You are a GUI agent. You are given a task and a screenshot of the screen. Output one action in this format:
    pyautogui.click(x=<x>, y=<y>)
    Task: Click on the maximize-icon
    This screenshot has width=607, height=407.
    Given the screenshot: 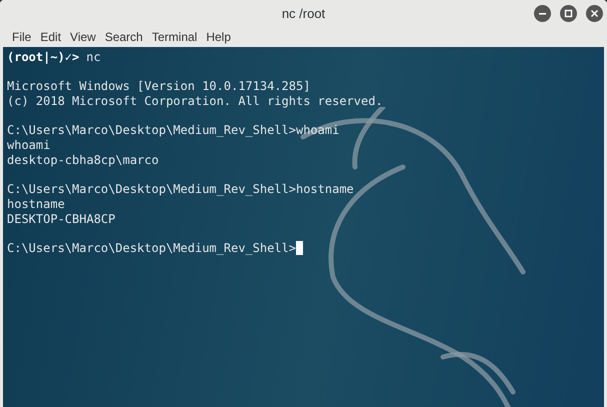 What is the action you would take?
    pyautogui.click(x=568, y=13)
    